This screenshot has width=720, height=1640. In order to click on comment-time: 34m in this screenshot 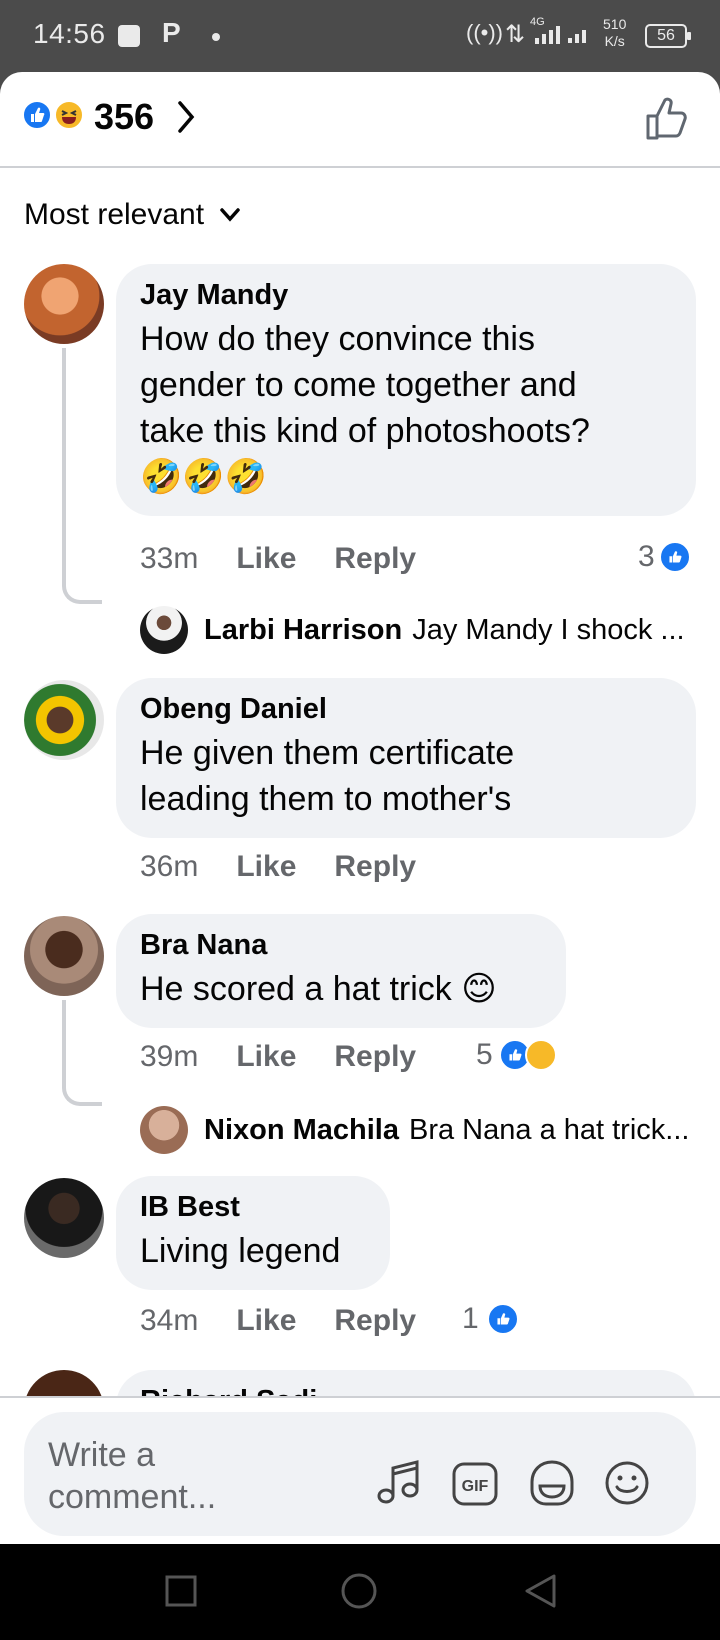, I will do `click(169, 1320)`.